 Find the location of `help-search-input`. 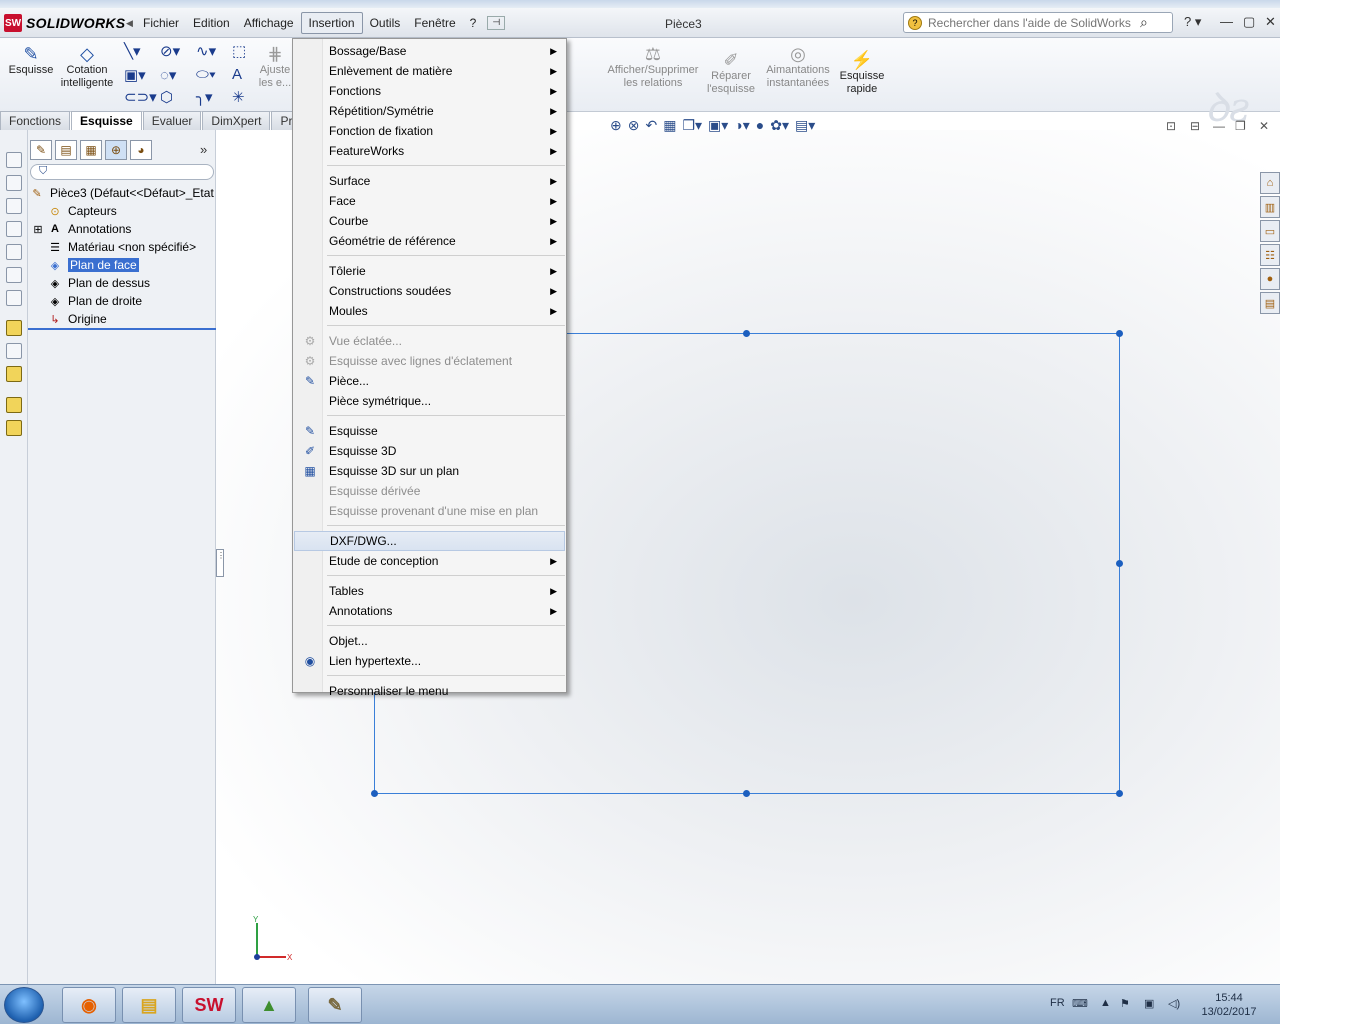

help-search-input is located at coordinates (1033, 22).